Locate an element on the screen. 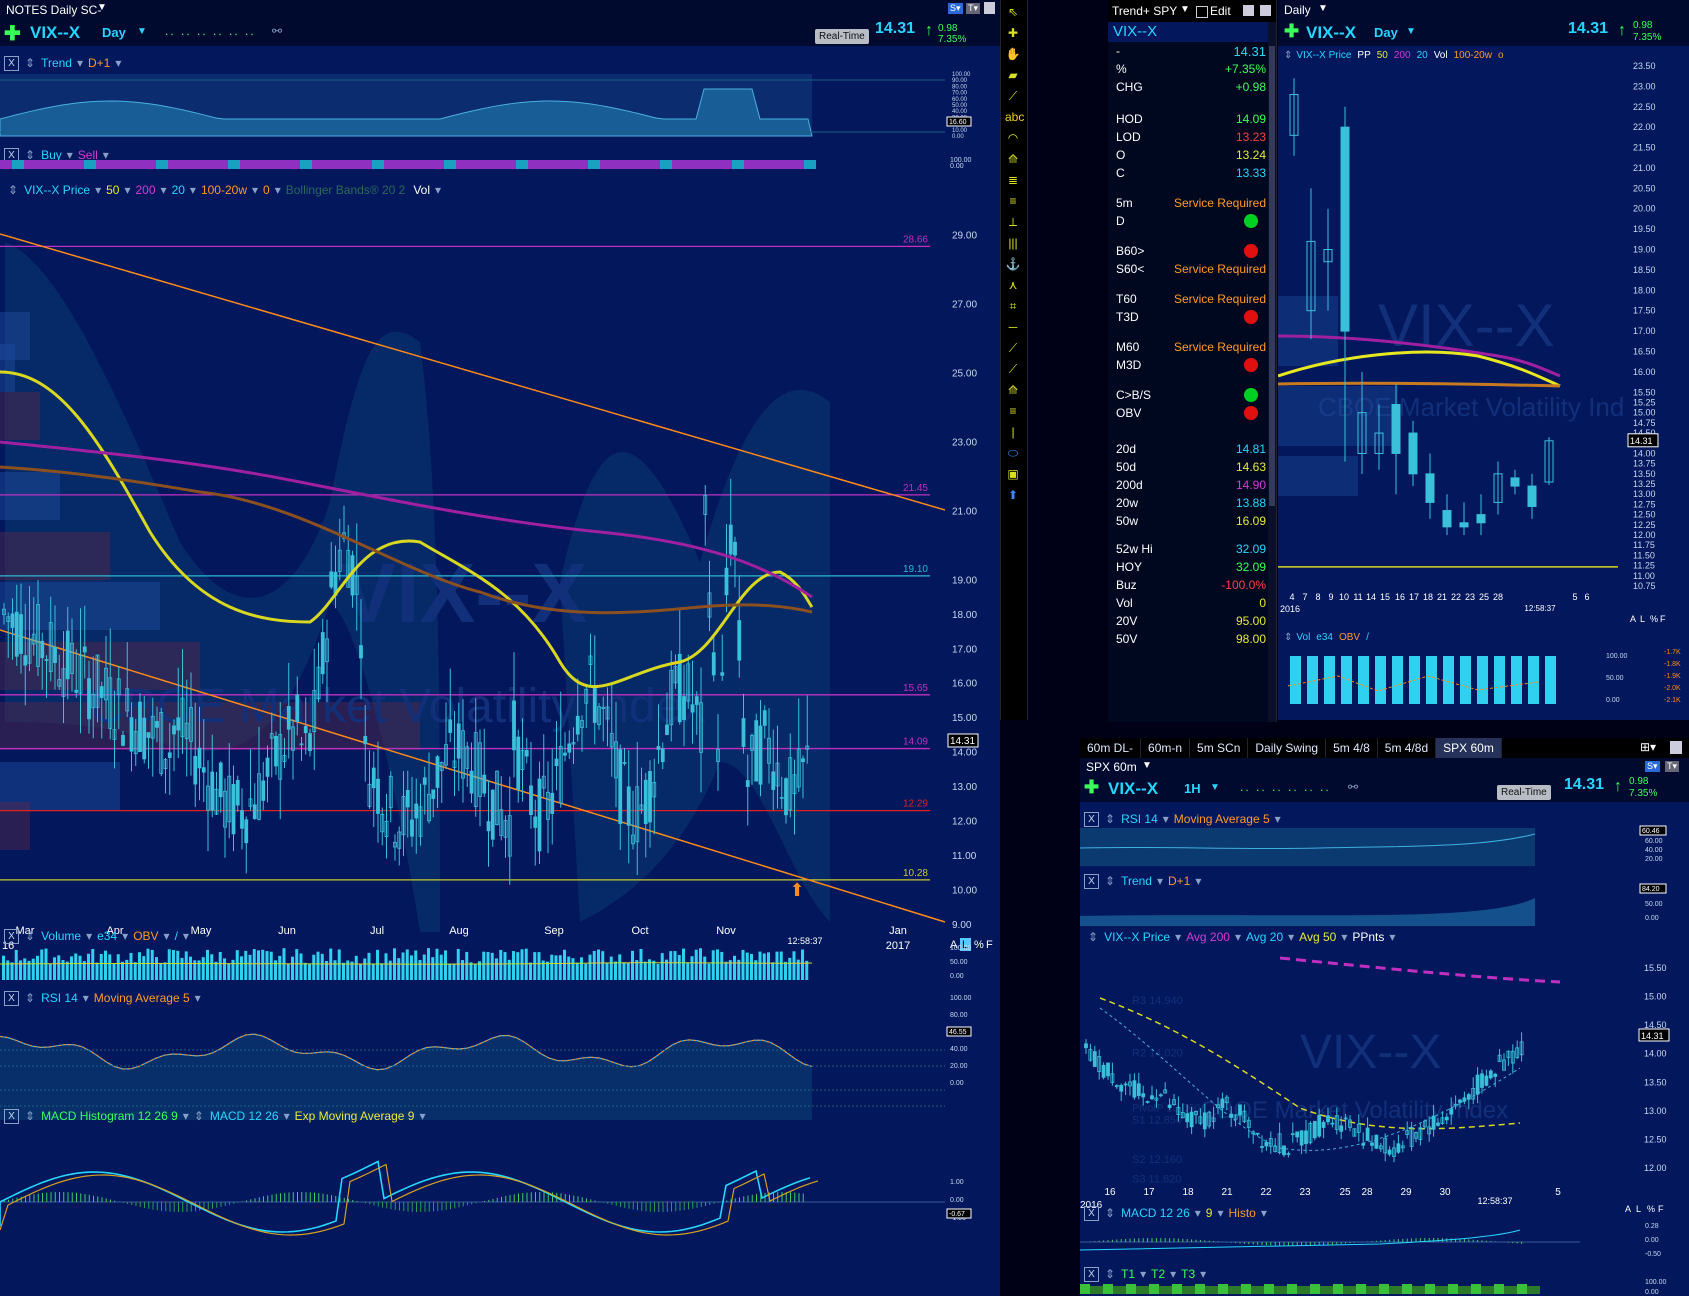 The height and width of the screenshot is (1296, 1689). vertical-lines-icon: ||| is located at coordinates (1013, 243).